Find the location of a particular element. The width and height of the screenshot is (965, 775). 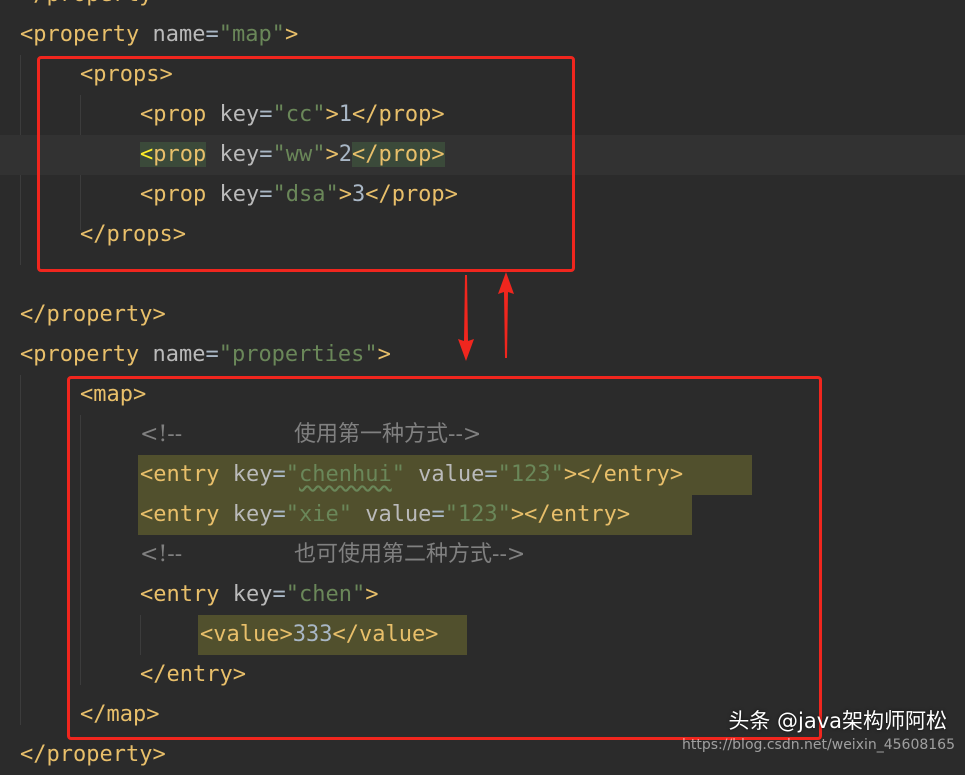

code-text: <entry key="chen"> is located at coordinates (259, 595).